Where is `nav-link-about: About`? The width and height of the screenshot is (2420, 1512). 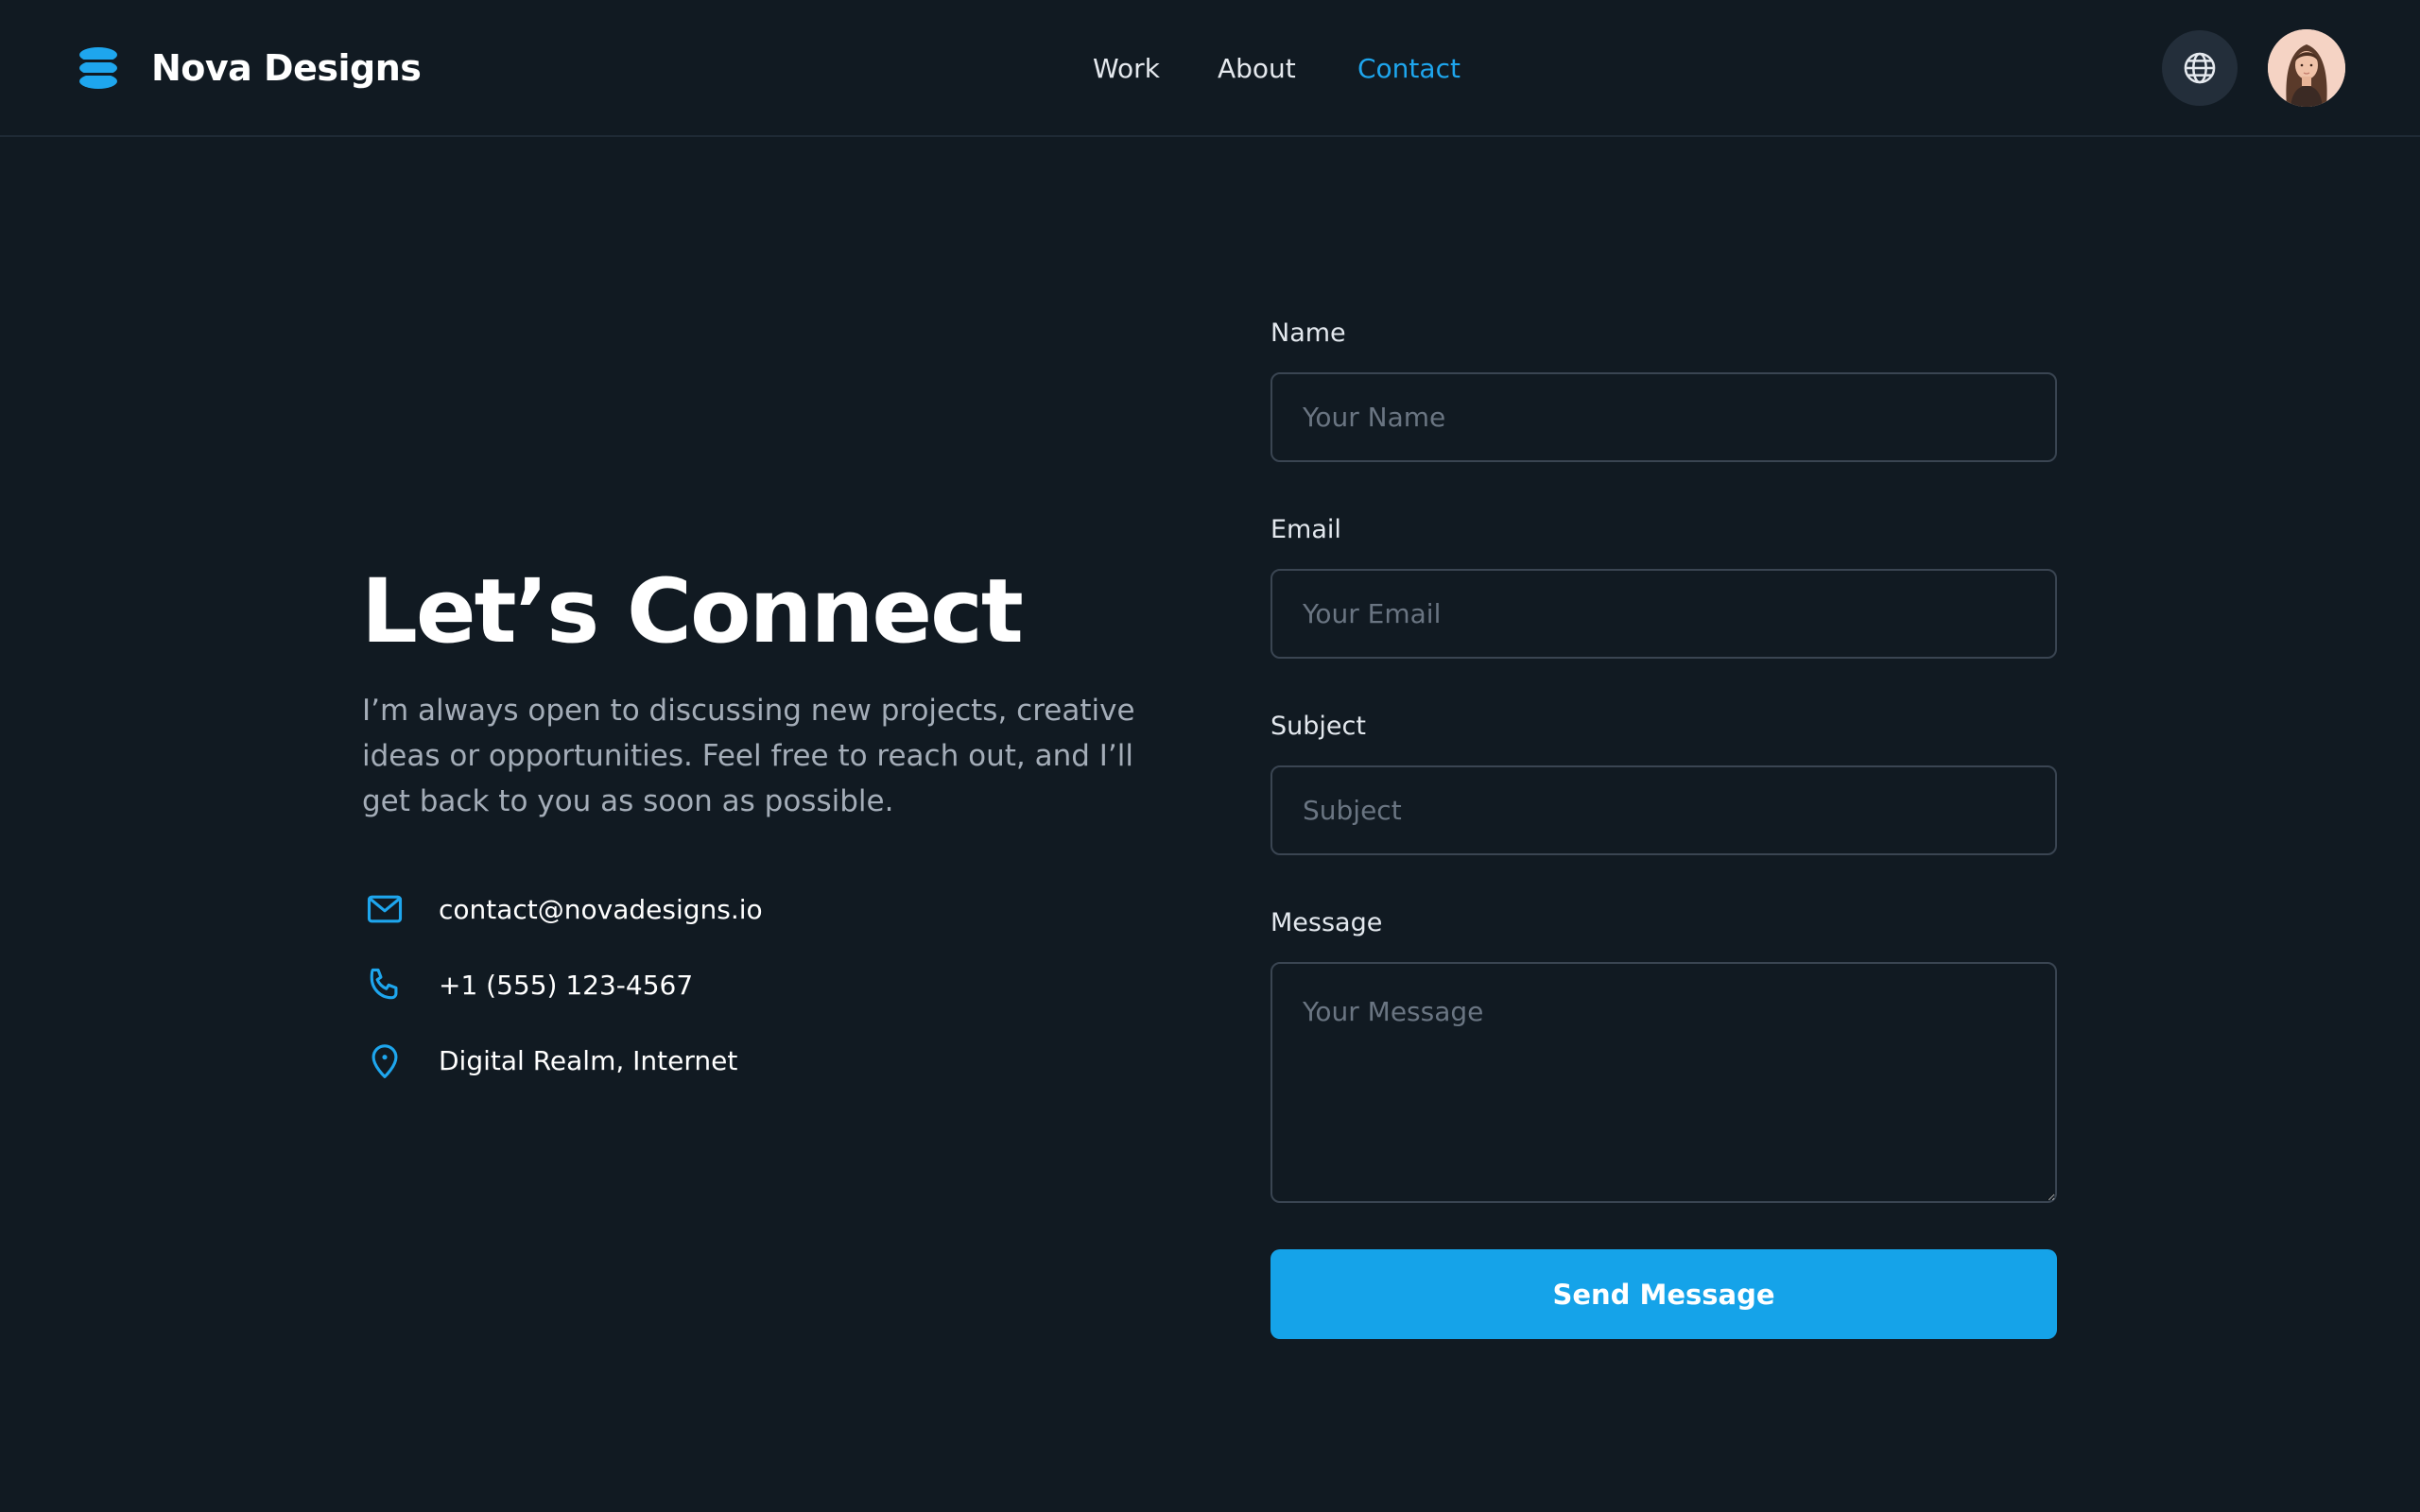 nav-link-about: About is located at coordinates (1257, 69).